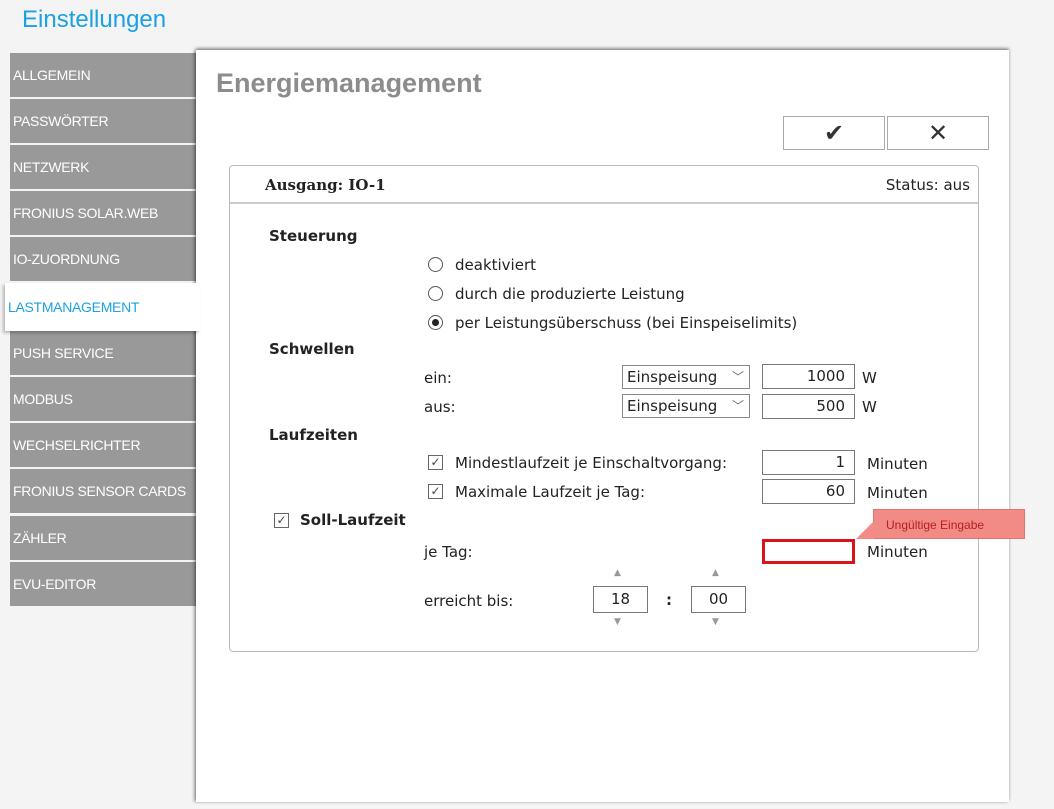  Describe the element at coordinates (808, 406) in the screenshot. I see `aus-value-input: 500` at that location.